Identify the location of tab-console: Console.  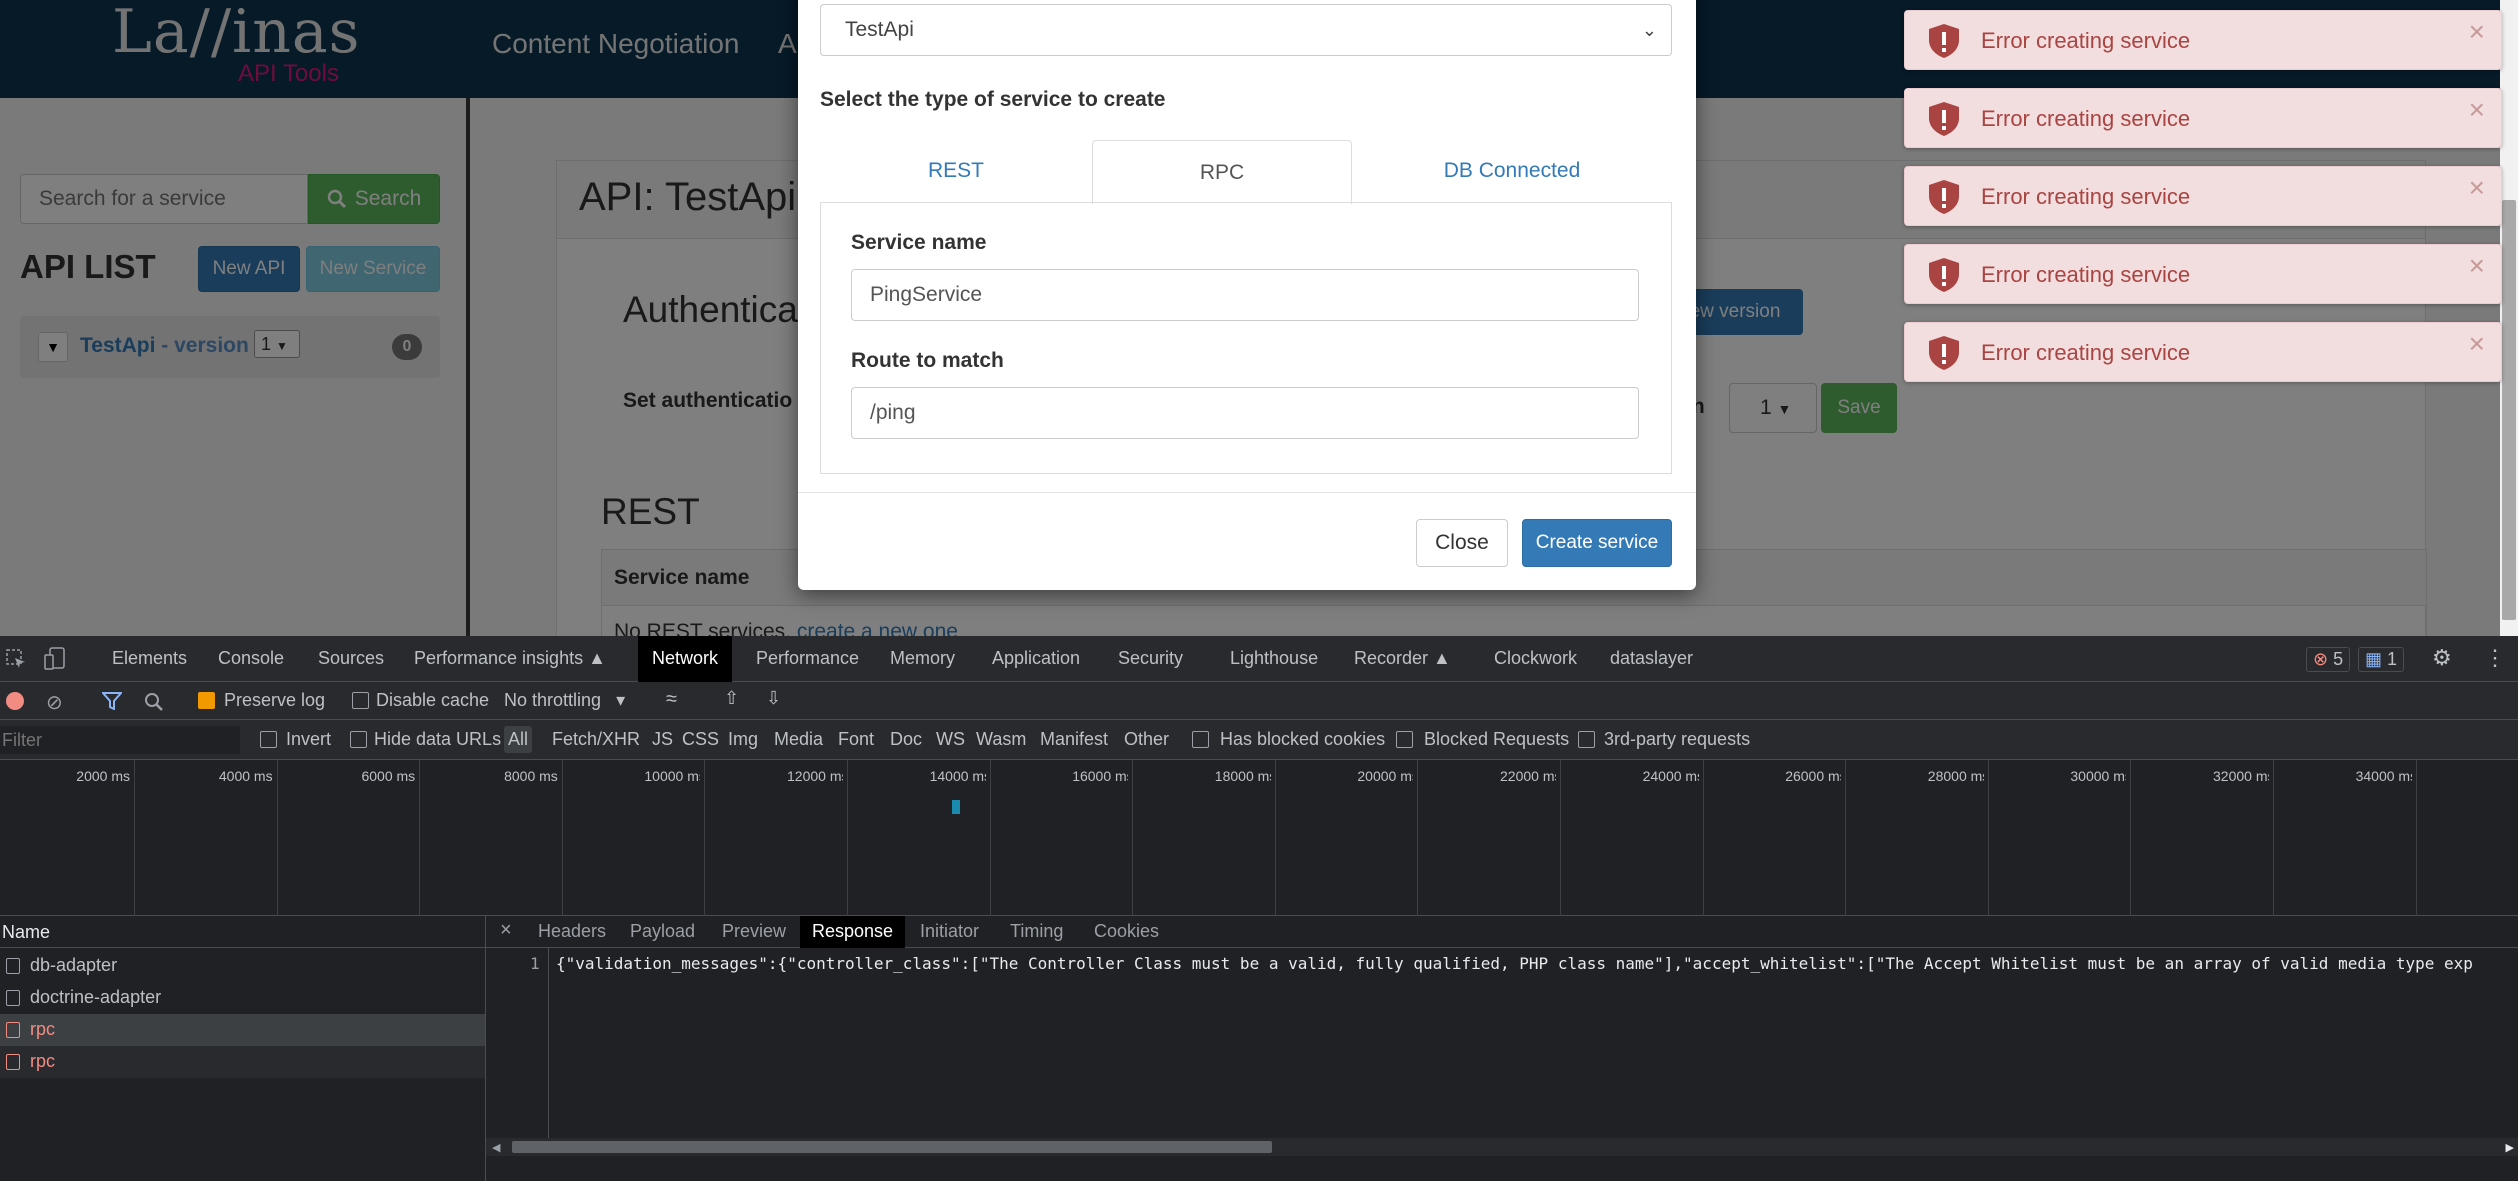
(251, 658).